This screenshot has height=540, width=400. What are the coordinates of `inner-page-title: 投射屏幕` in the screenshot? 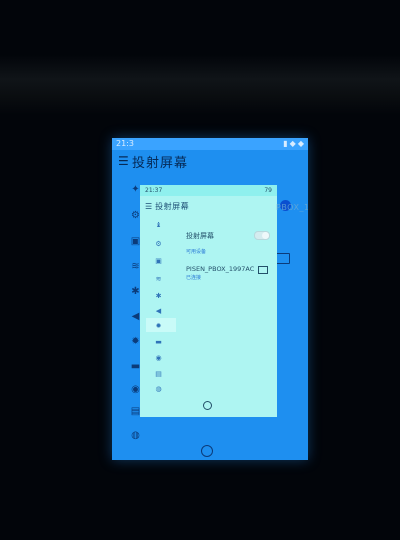 It's located at (172, 206).